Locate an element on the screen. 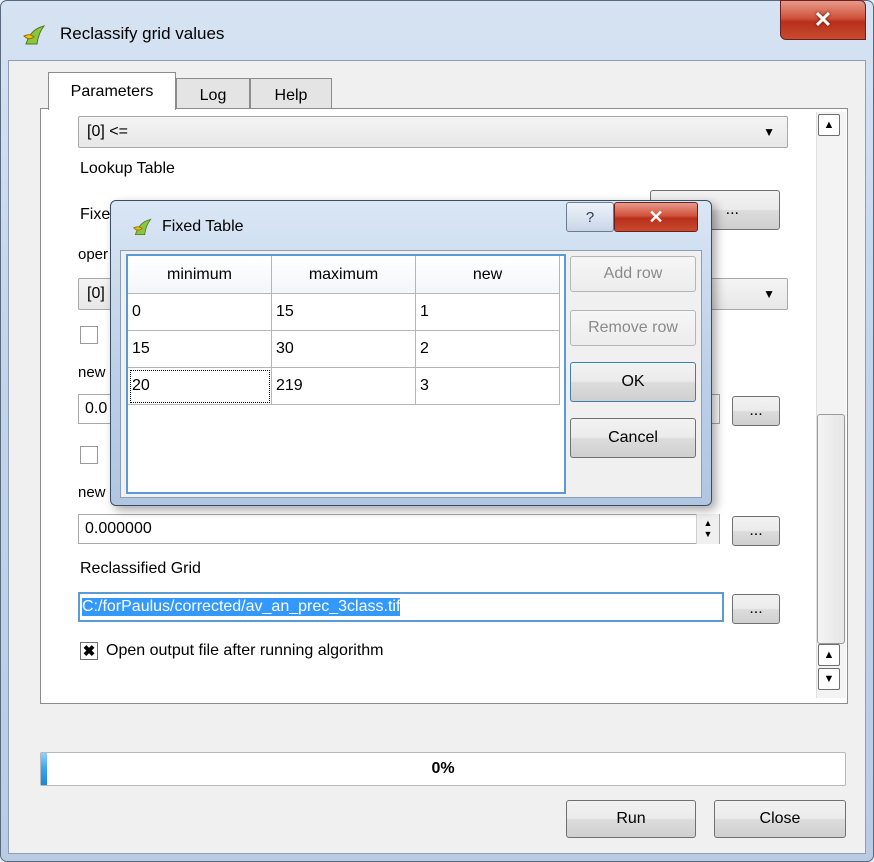 The width and height of the screenshot is (874, 862). button-label: Remove row is located at coordinates (633, 327).